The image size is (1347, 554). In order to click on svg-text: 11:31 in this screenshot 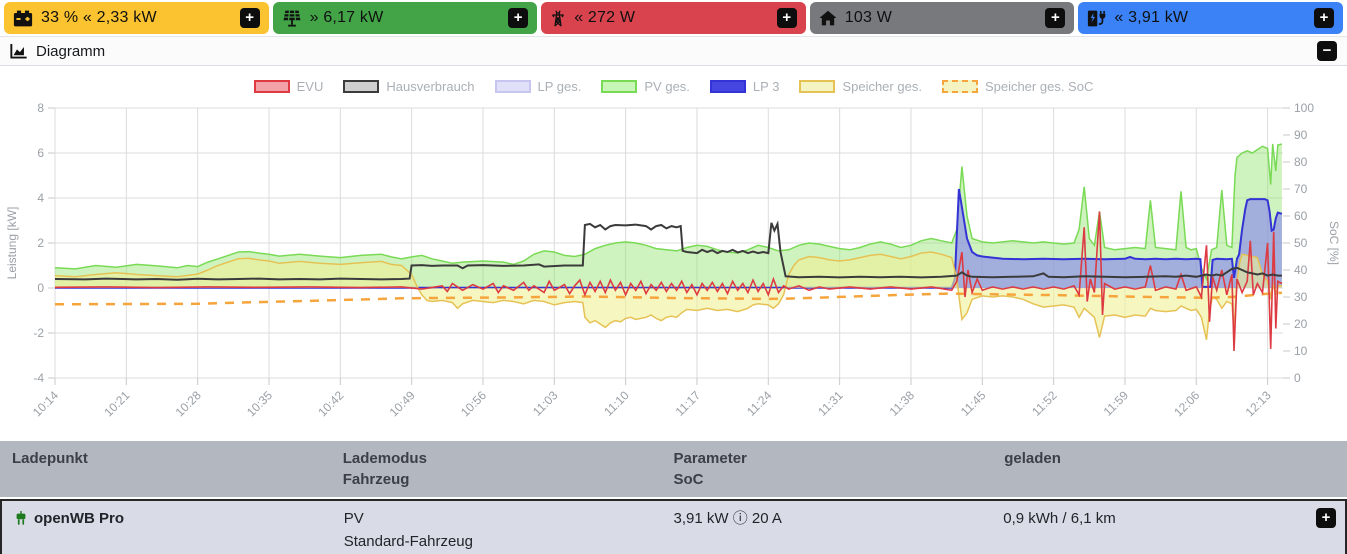, I will do `click(830, 403)`.